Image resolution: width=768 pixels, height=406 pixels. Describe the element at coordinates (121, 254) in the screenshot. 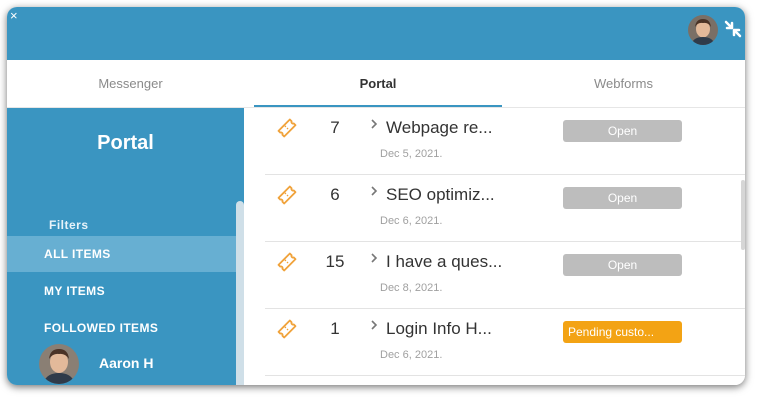

I see `sidebar-item-all-items: ALL ITEMS` at that location.